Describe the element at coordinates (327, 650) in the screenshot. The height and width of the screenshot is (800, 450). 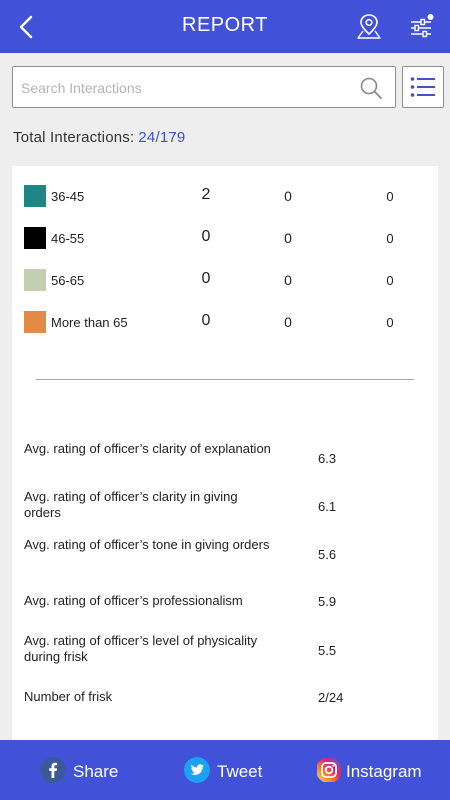
I see `rating-value: 5.5` at that location.